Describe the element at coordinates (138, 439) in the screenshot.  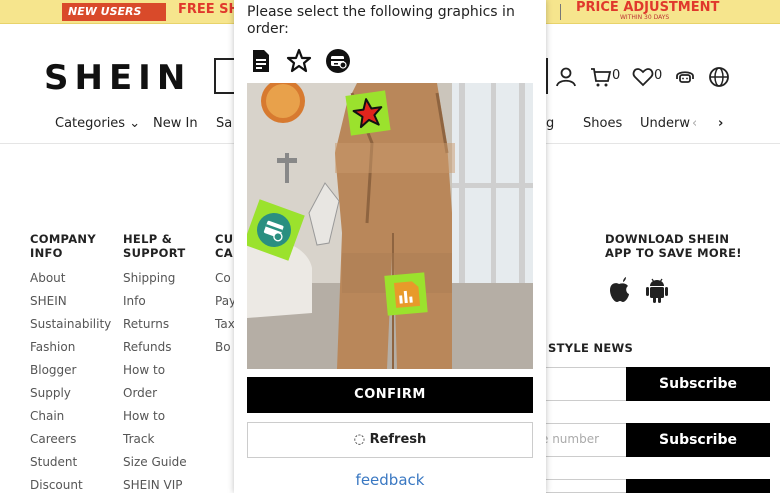
I see `footer-link: Track` at that location.